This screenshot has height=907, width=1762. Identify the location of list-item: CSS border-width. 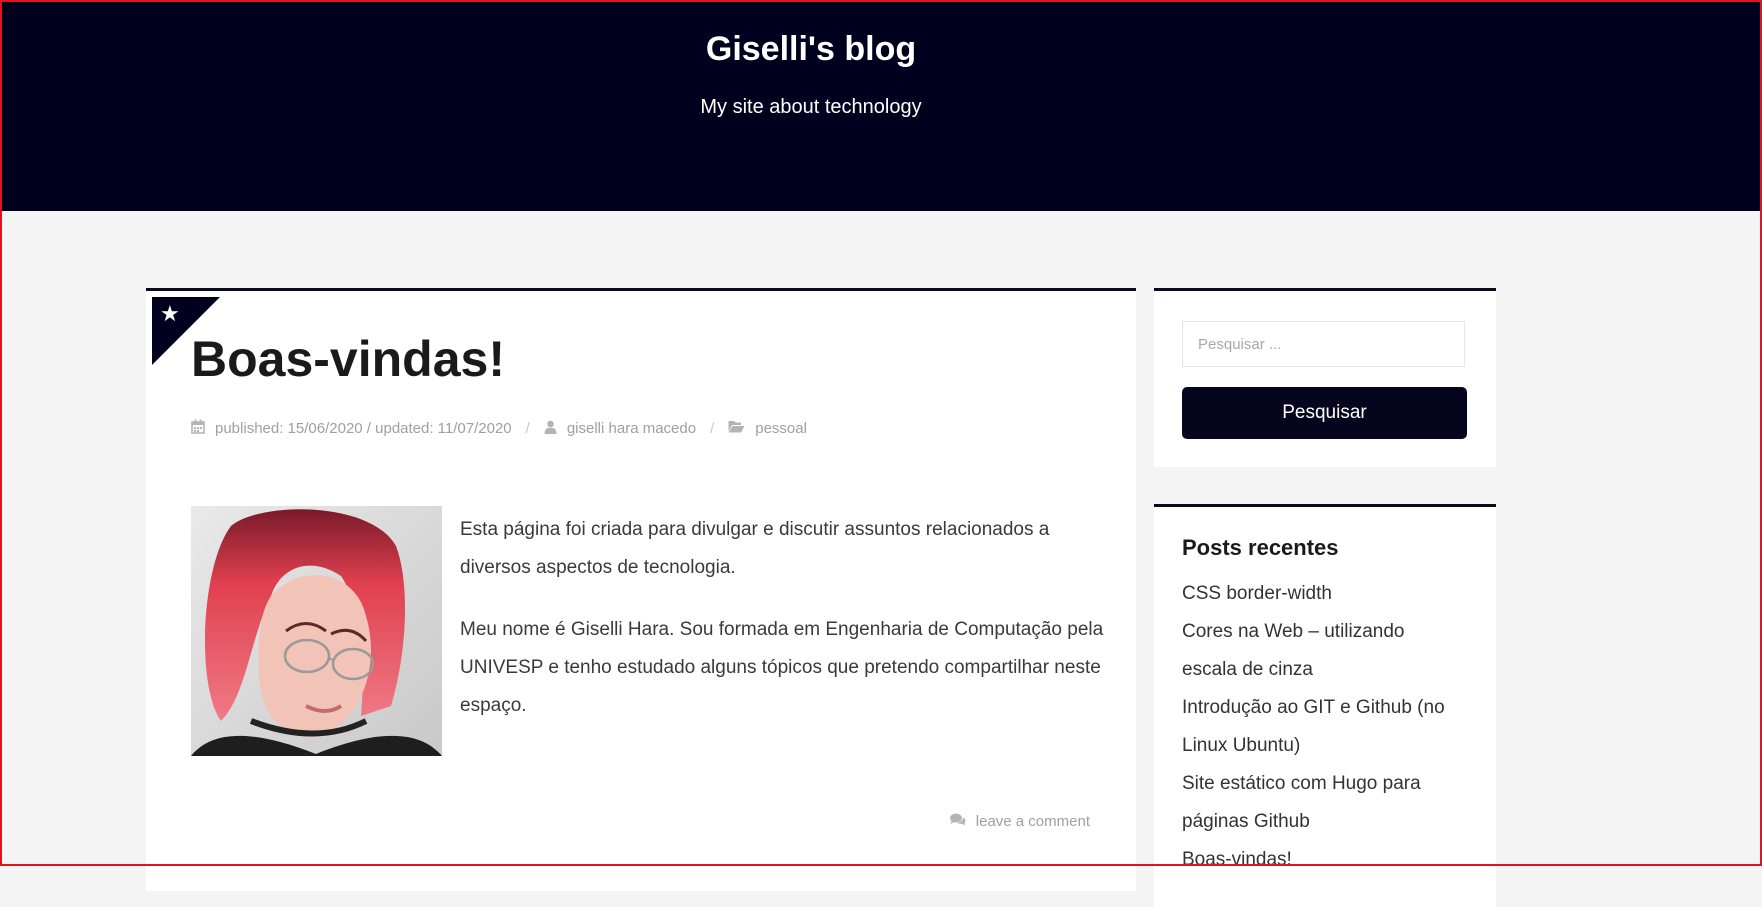
(1322, 594).